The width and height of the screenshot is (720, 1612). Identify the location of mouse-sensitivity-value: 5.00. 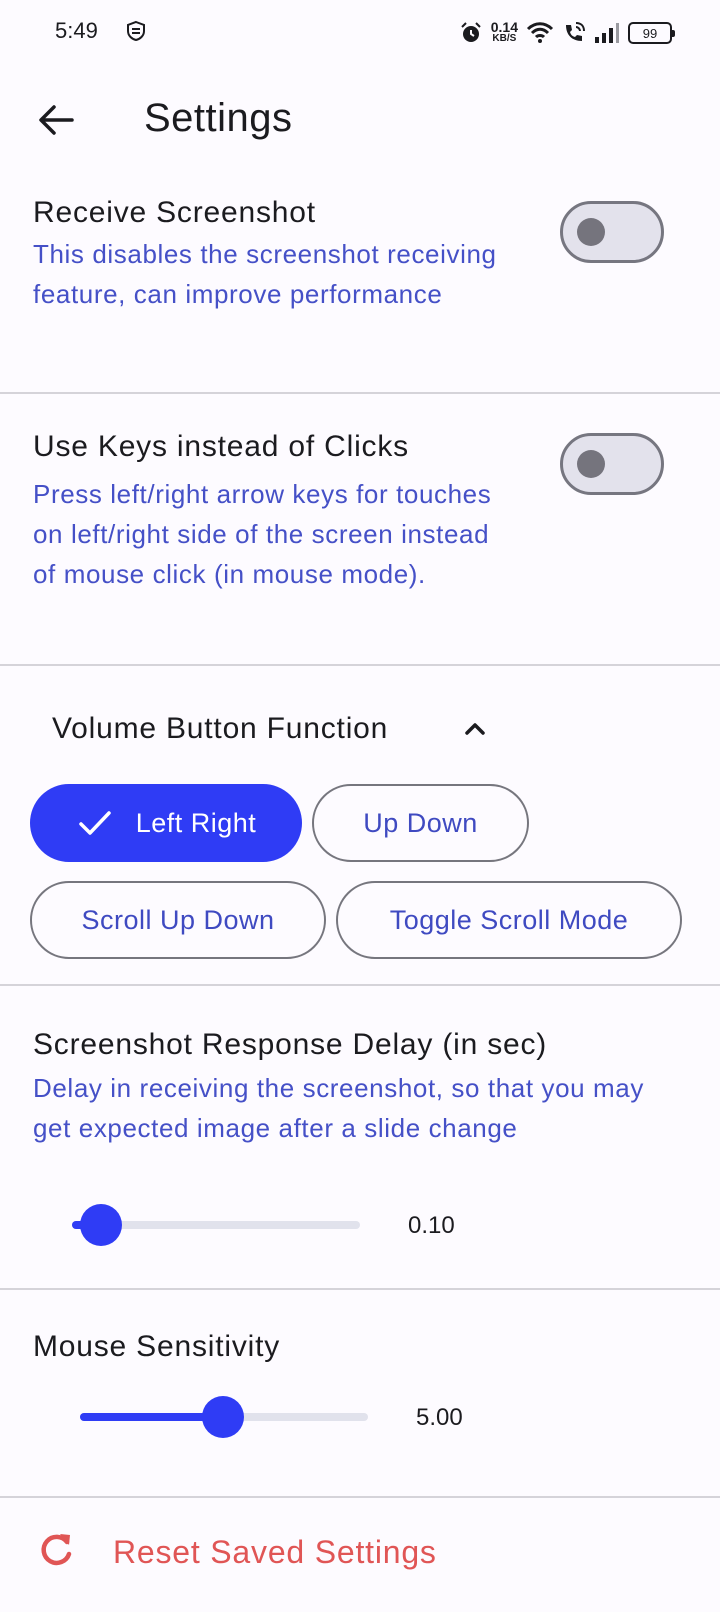
(439, 1417).